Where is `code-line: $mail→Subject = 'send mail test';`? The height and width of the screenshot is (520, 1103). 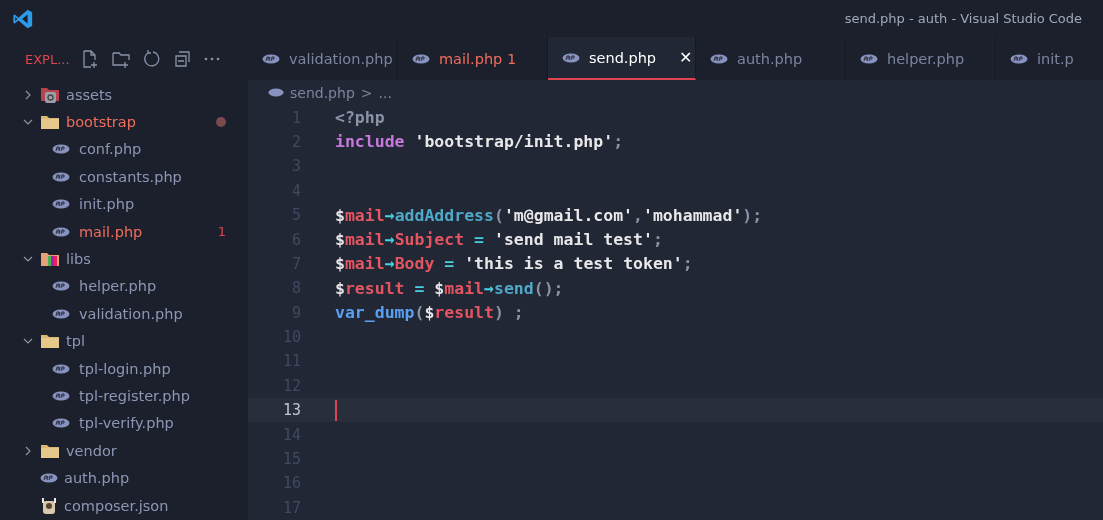 code-line: $mail→Subject = 'send mail test'; is located at coordinates (499, 239).